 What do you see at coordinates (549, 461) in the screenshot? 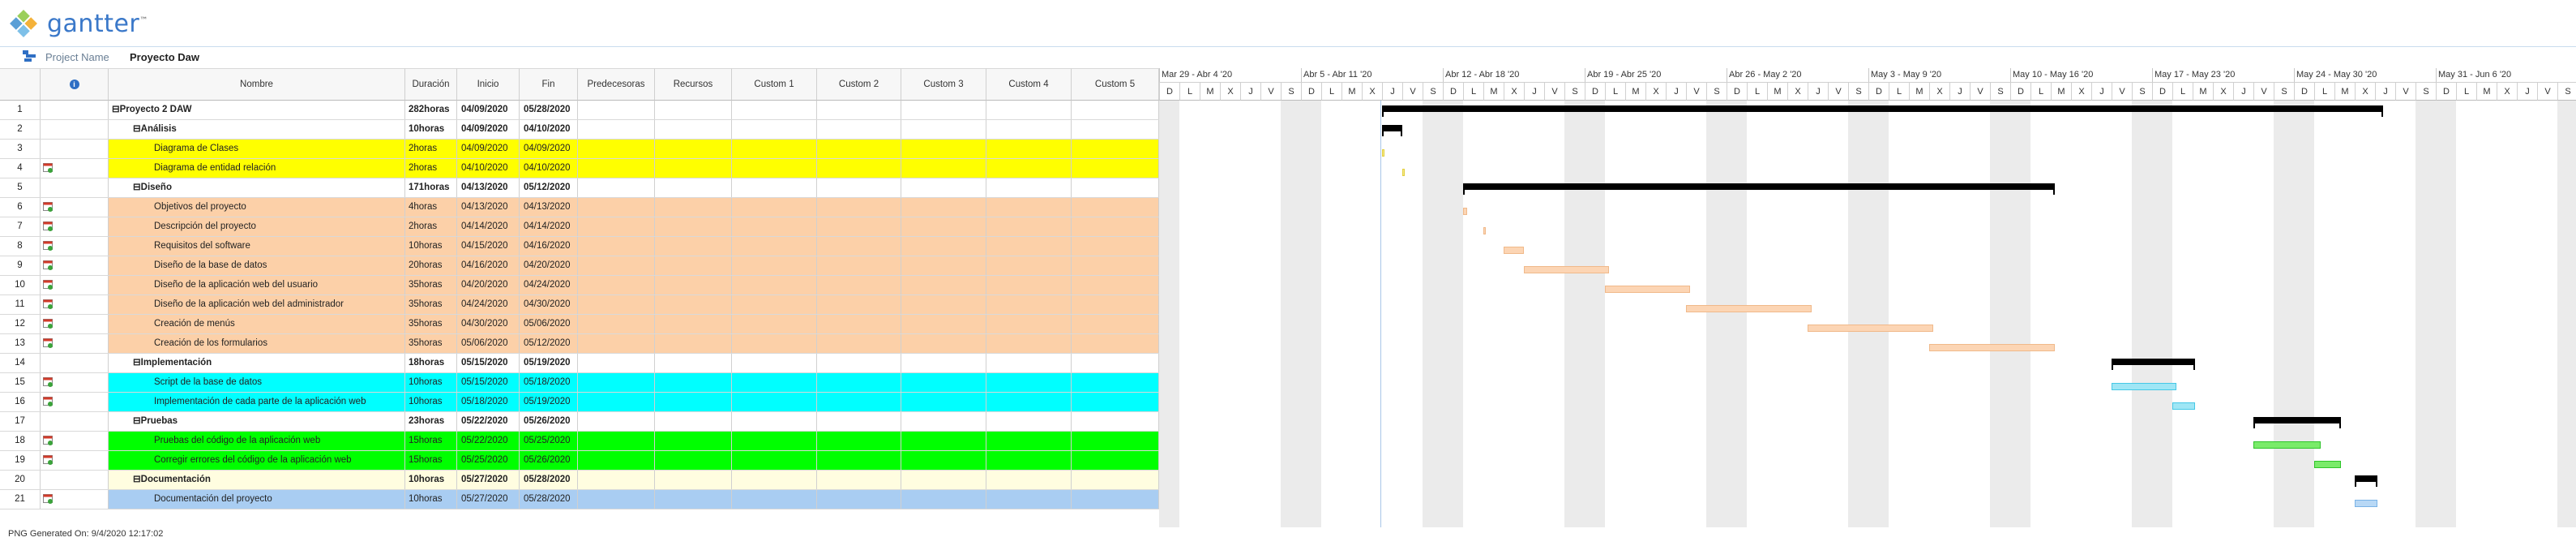
I see `task-finish: 05/26/2020` at bounding box center [549, 461].